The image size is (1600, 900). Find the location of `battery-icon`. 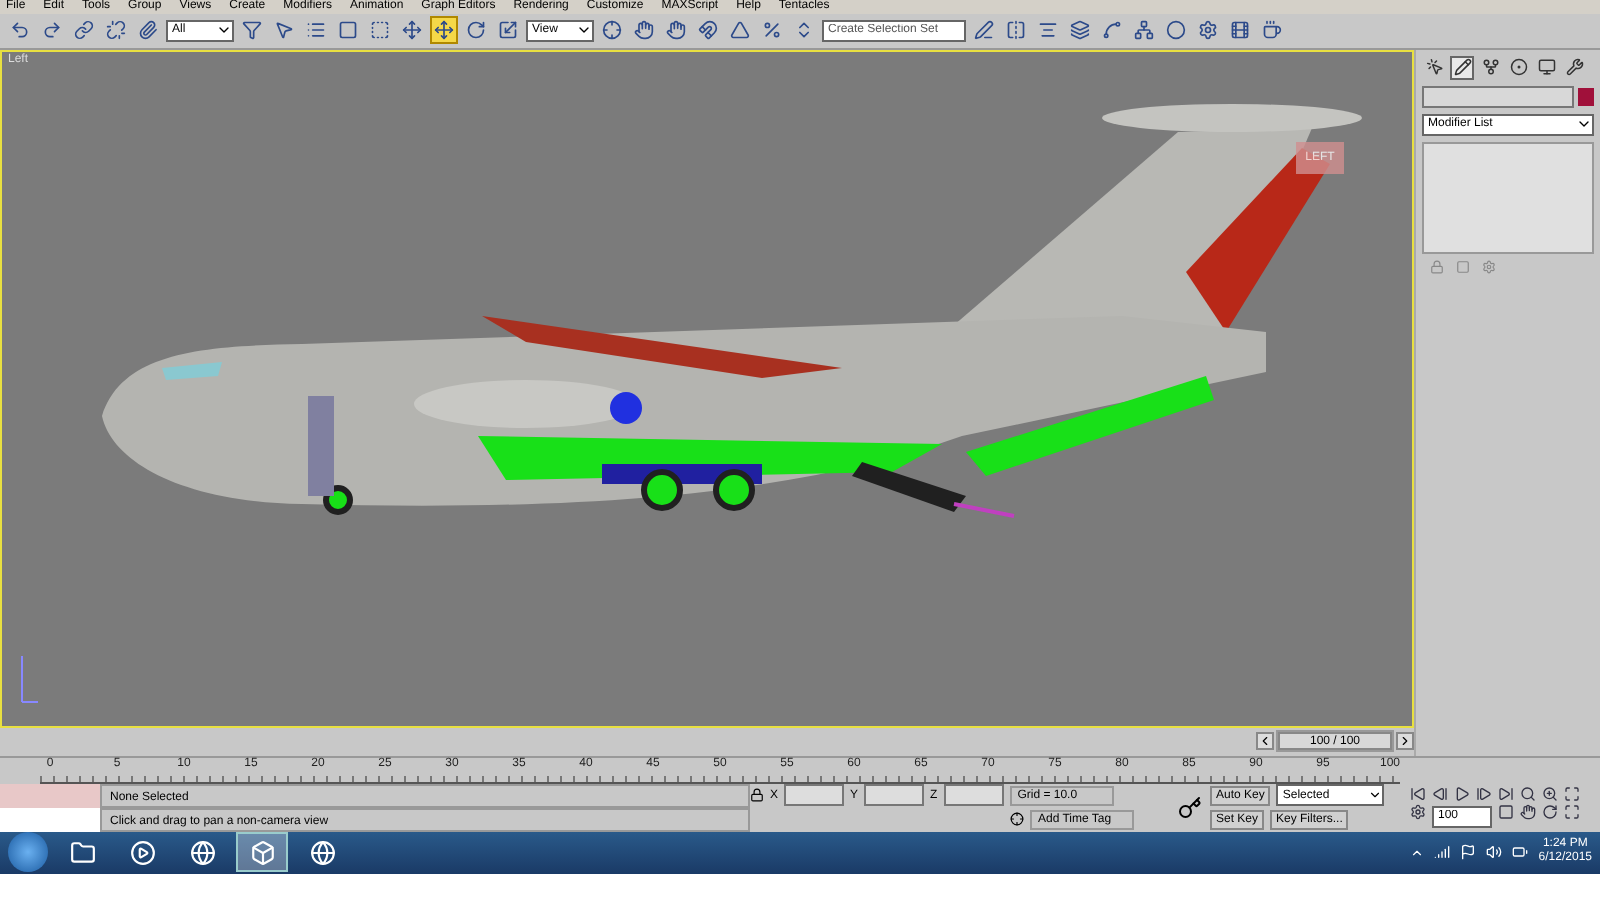

battery-icon is located at coordinates (1520, 852).